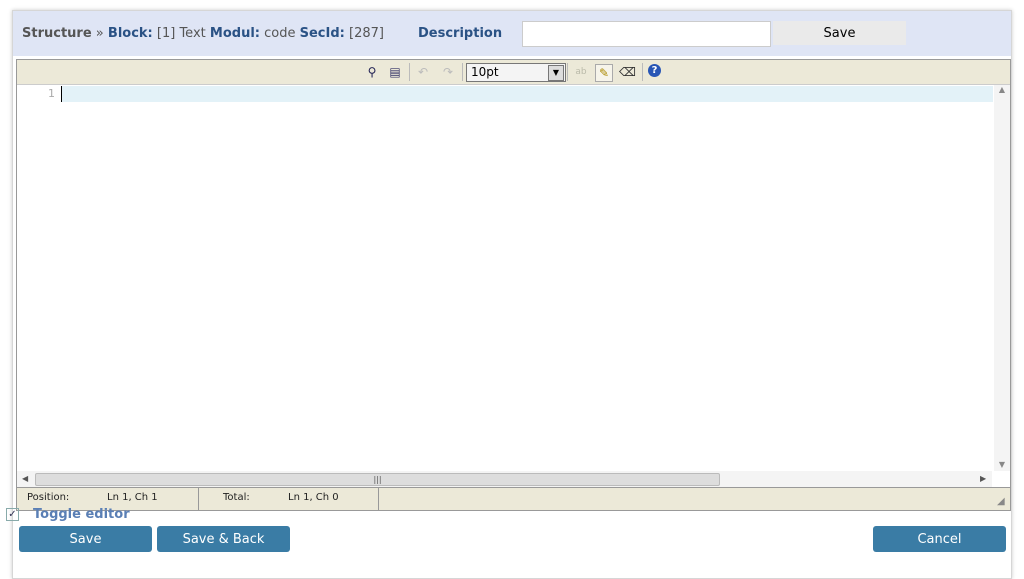 The image size is (1024, 579). Describe the element at coordinates (839, 33) in the screenshot. I see `header-save-button: Save` at that location.